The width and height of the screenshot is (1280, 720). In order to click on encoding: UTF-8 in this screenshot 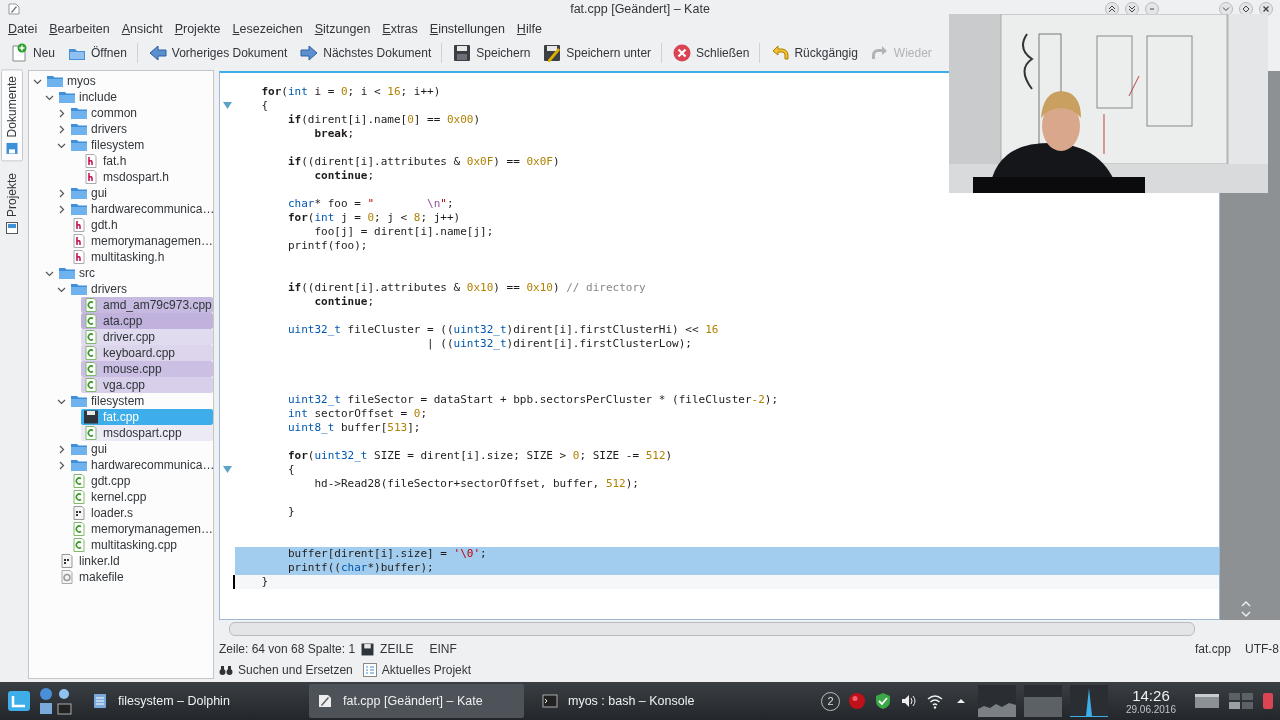, I will do `click(1262, 649)`.